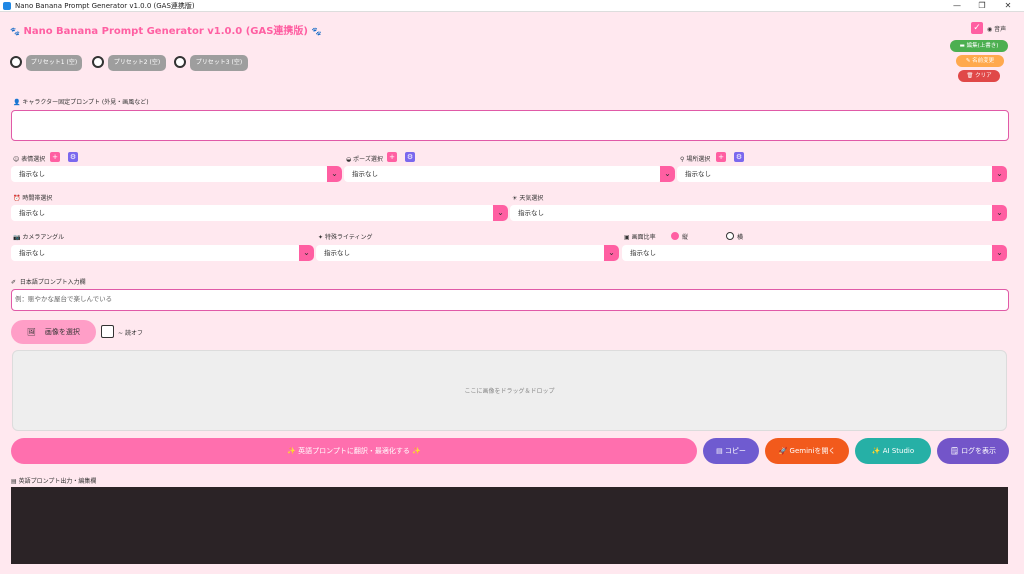 This screenshot has height=574, width=1024. Describe the element at coordinates (515, 198) in the screenshot. I see `sun-icon: ☀` at that location.